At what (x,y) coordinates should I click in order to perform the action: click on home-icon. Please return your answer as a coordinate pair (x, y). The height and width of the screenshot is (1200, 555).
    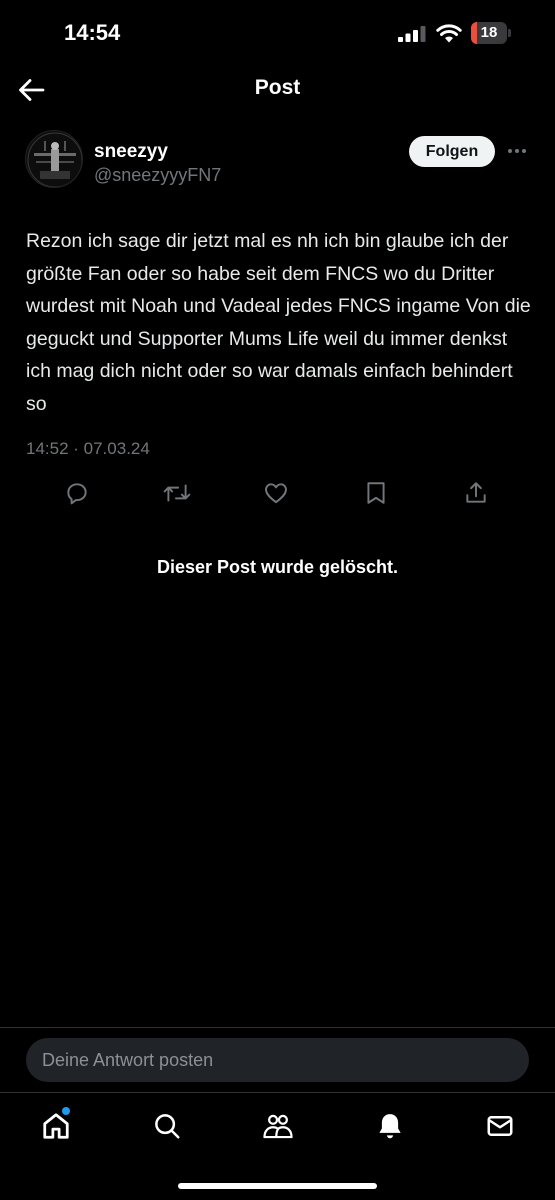
    Looking at the image, I should click on (56, 1126).